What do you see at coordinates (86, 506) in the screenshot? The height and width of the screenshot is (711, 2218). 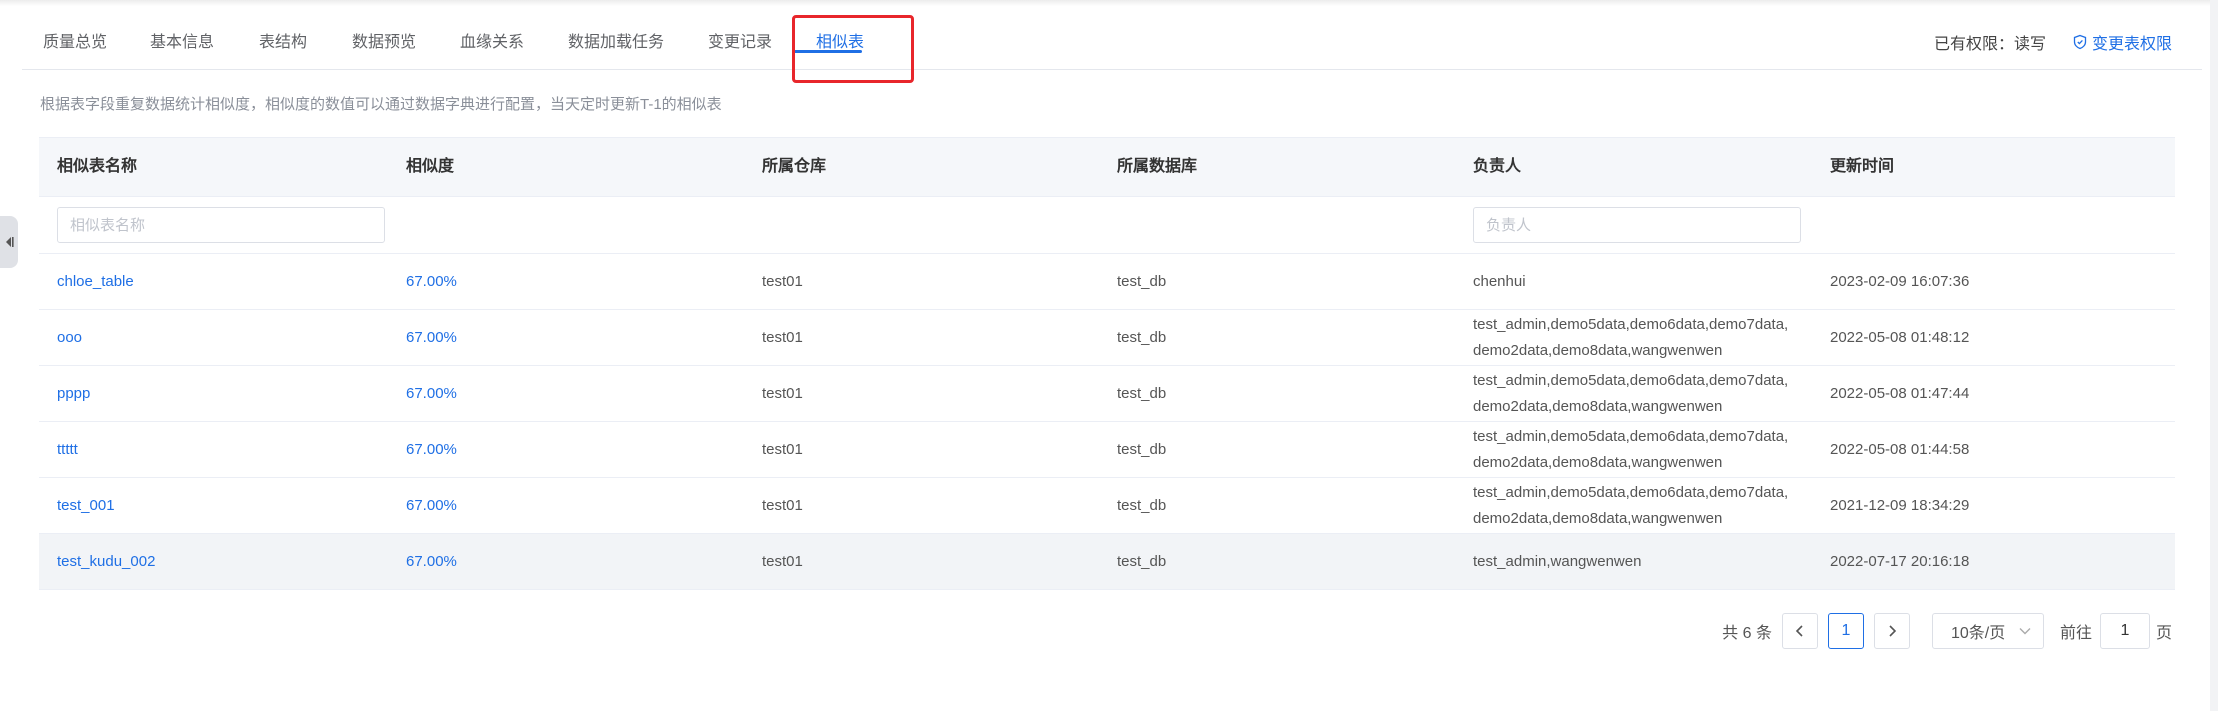 I see `table-name-link: test_001` at bounding box center [86, 506].